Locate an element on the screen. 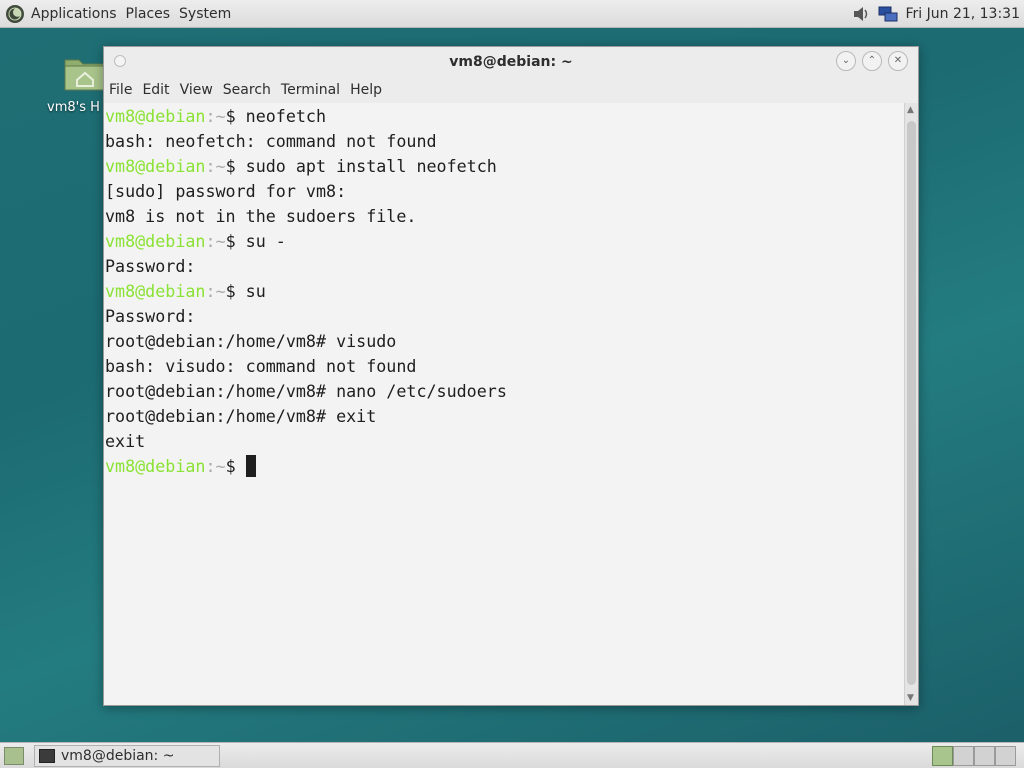 The width and height of the screenshot is (1024, 768). text-cursor is located at coordinates (250, 466).